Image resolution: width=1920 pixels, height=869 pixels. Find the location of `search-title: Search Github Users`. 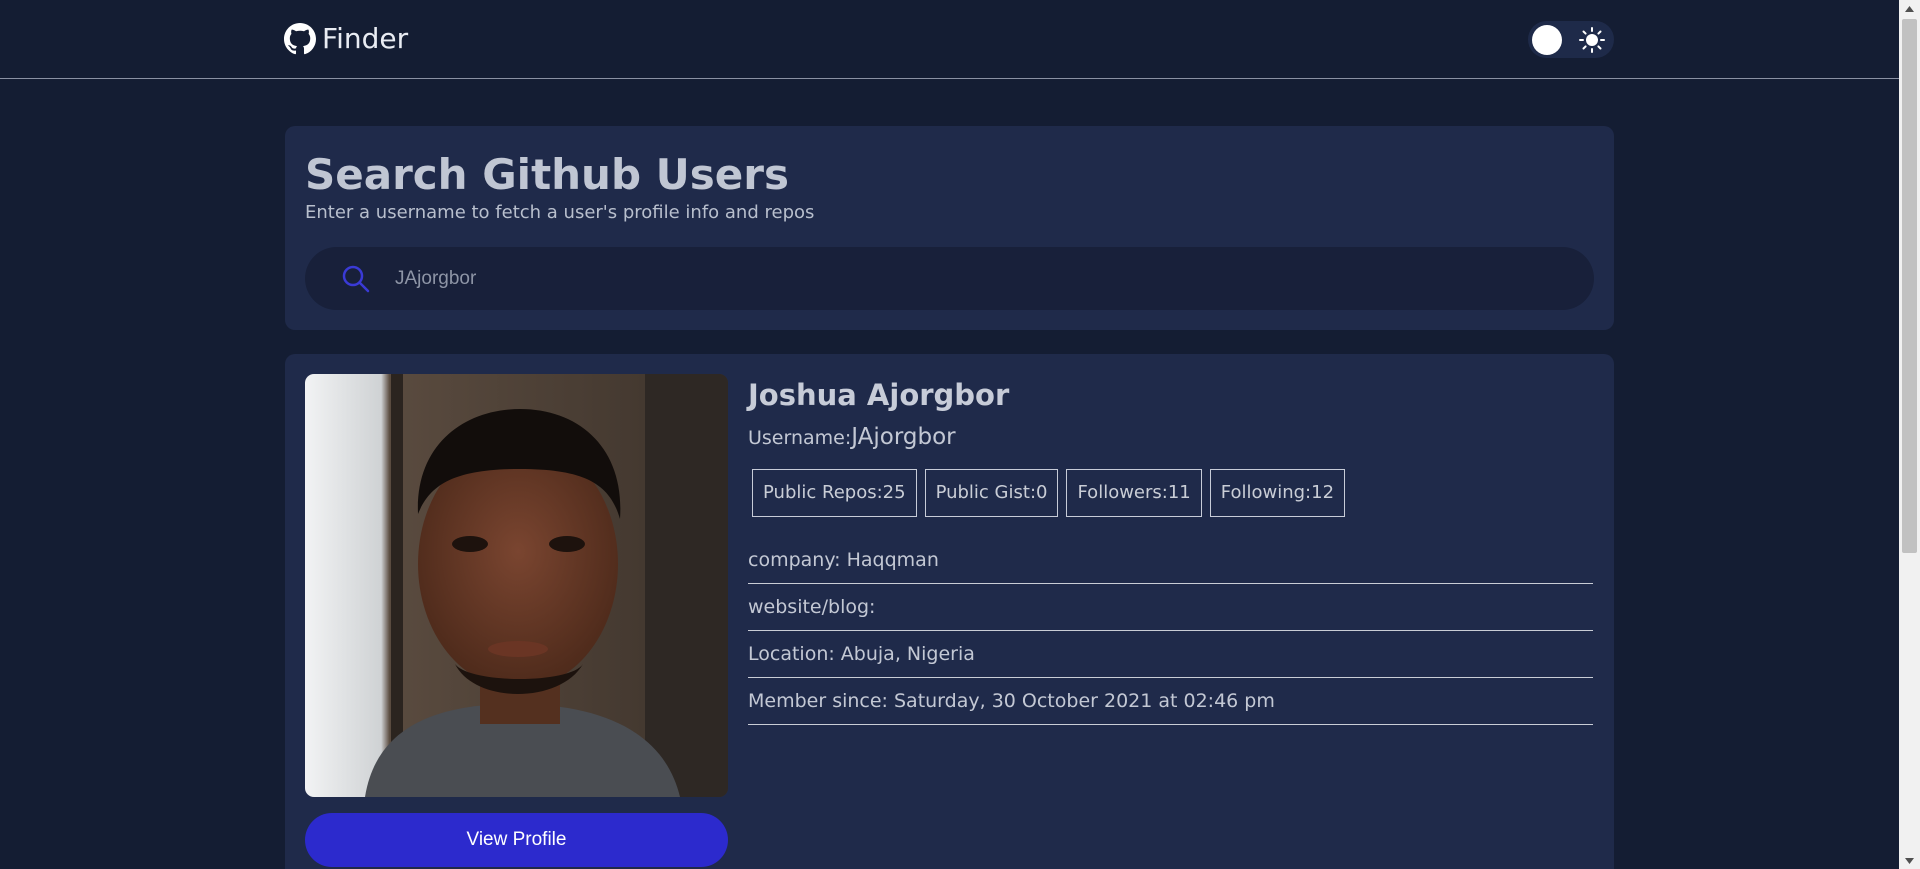

search-title: Search Github Users is located at coordinates (547, 174).